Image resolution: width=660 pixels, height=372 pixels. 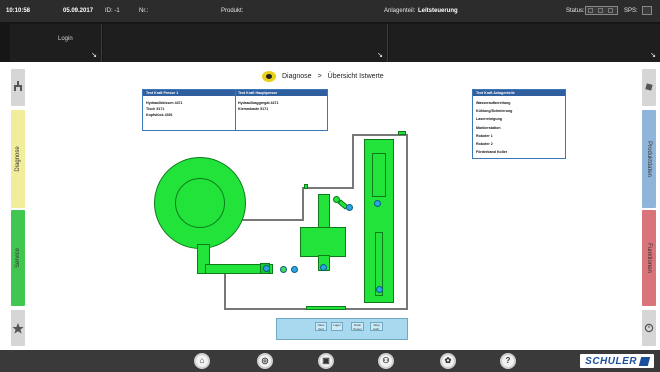 What do you see at coordinates (386, 361) in the screenshot?
I see `network-icon: ⚇` at bounding box center [386, 361].